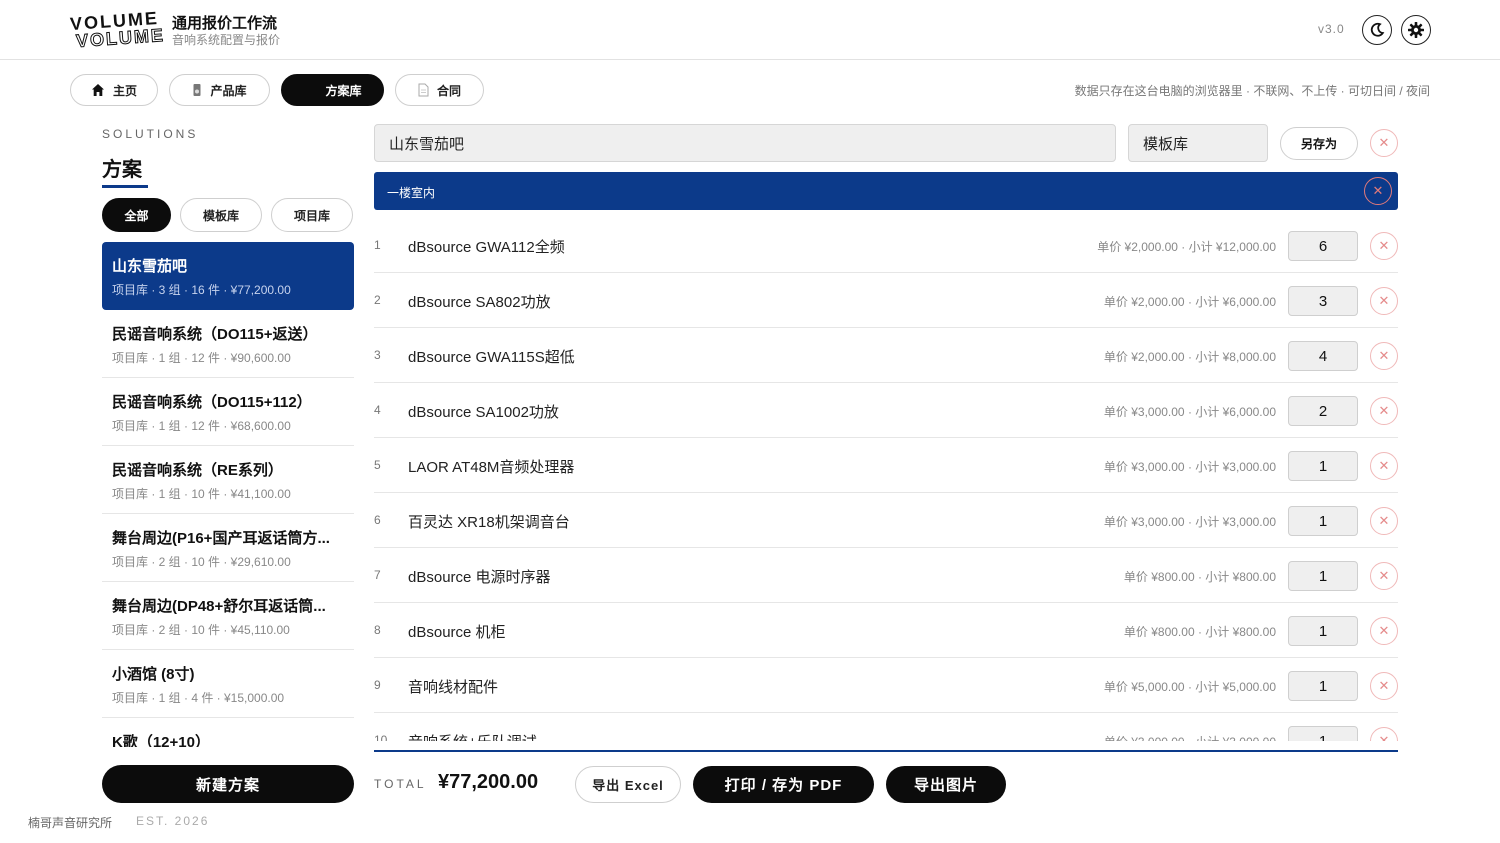 This screenshot has height=843, width=1500. I want to click on tab-home: 主页, so click(114, 90).